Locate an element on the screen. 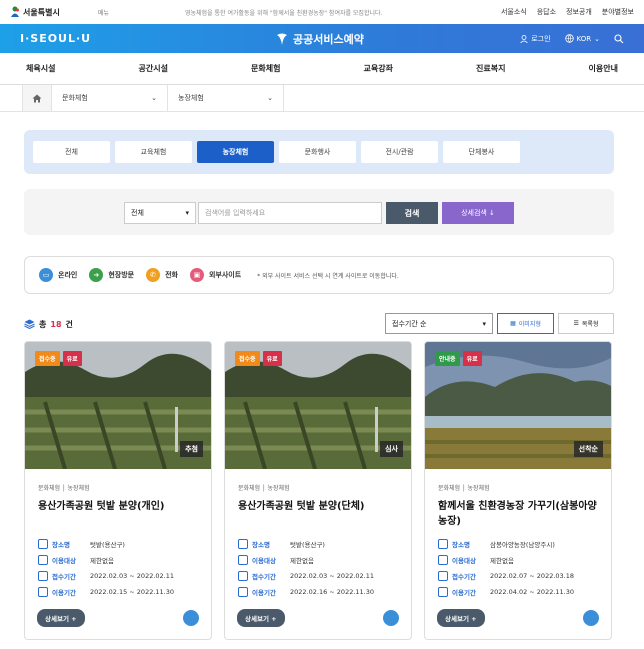 This screenshot has height=649, width=644. tab-culture-event: 문화행사 is located at coordinates (317, 152).